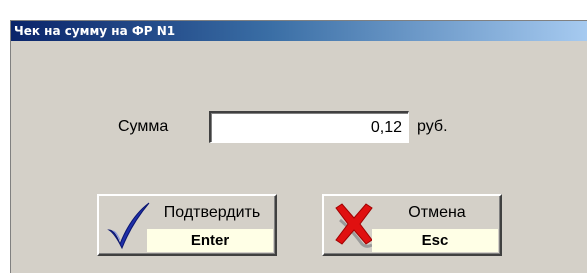 Image resolution: width=587 pixels, height=273 pixels. What do you see at coordinates (187, 225) in the screenshot?
I see `confirm-button: Подтвердить Enter` at bounding box center [187, 225].